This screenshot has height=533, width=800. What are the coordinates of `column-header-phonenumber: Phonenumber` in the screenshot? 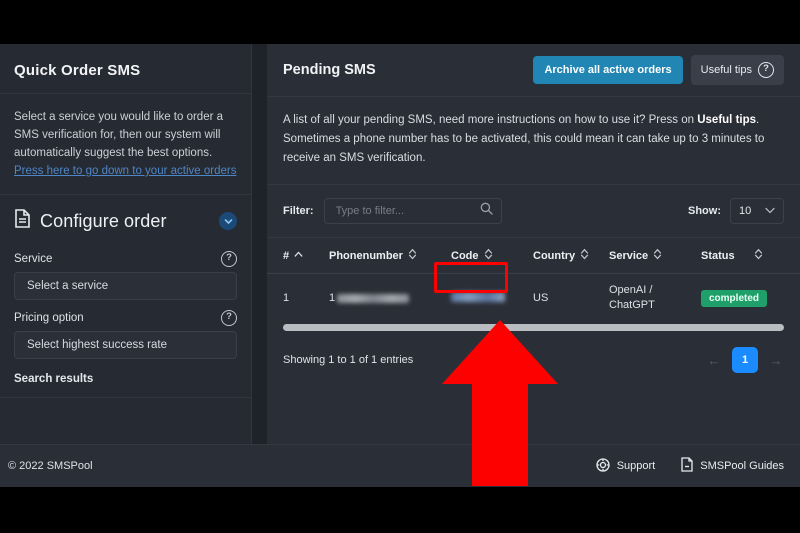 It's located at (390, 256).